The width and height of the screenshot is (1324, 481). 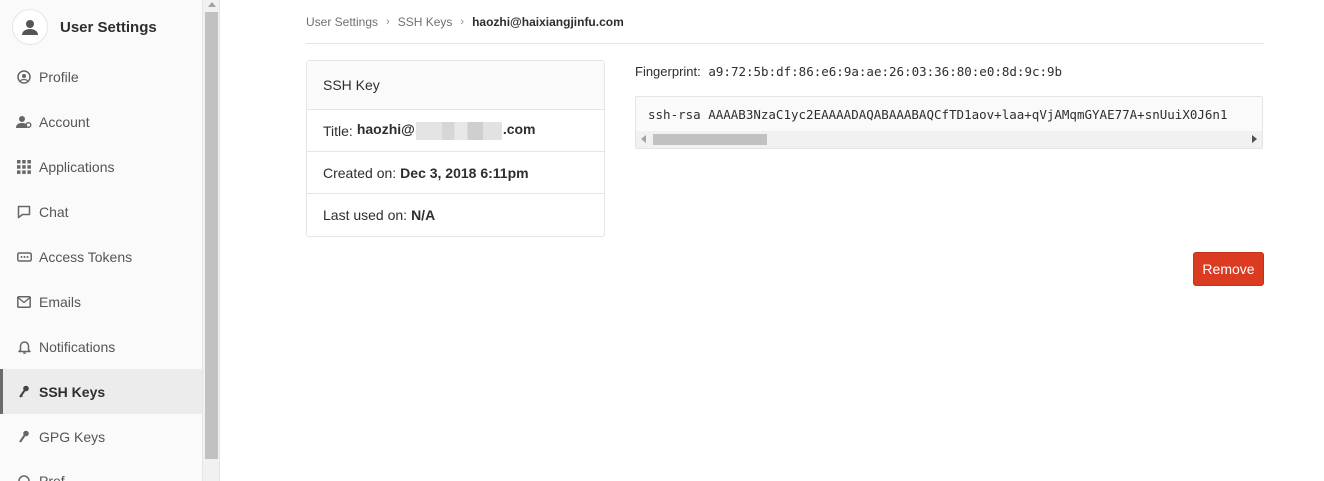 What do you see at coordinates (77, 346) in the screenshot?
I see `sidebar-item-label: Notifications` at bounding box center [77, 346].